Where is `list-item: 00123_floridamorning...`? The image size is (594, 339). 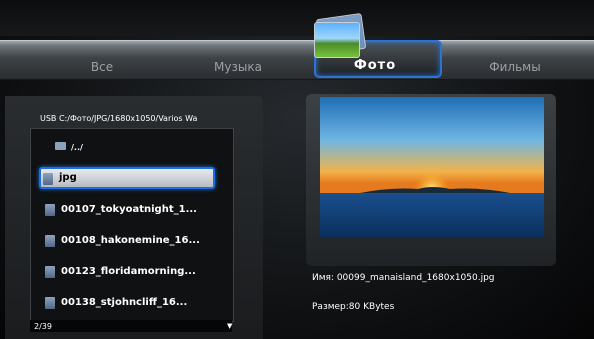
list-item: 00123_floridamorning... is located at coordinates (130, 272).